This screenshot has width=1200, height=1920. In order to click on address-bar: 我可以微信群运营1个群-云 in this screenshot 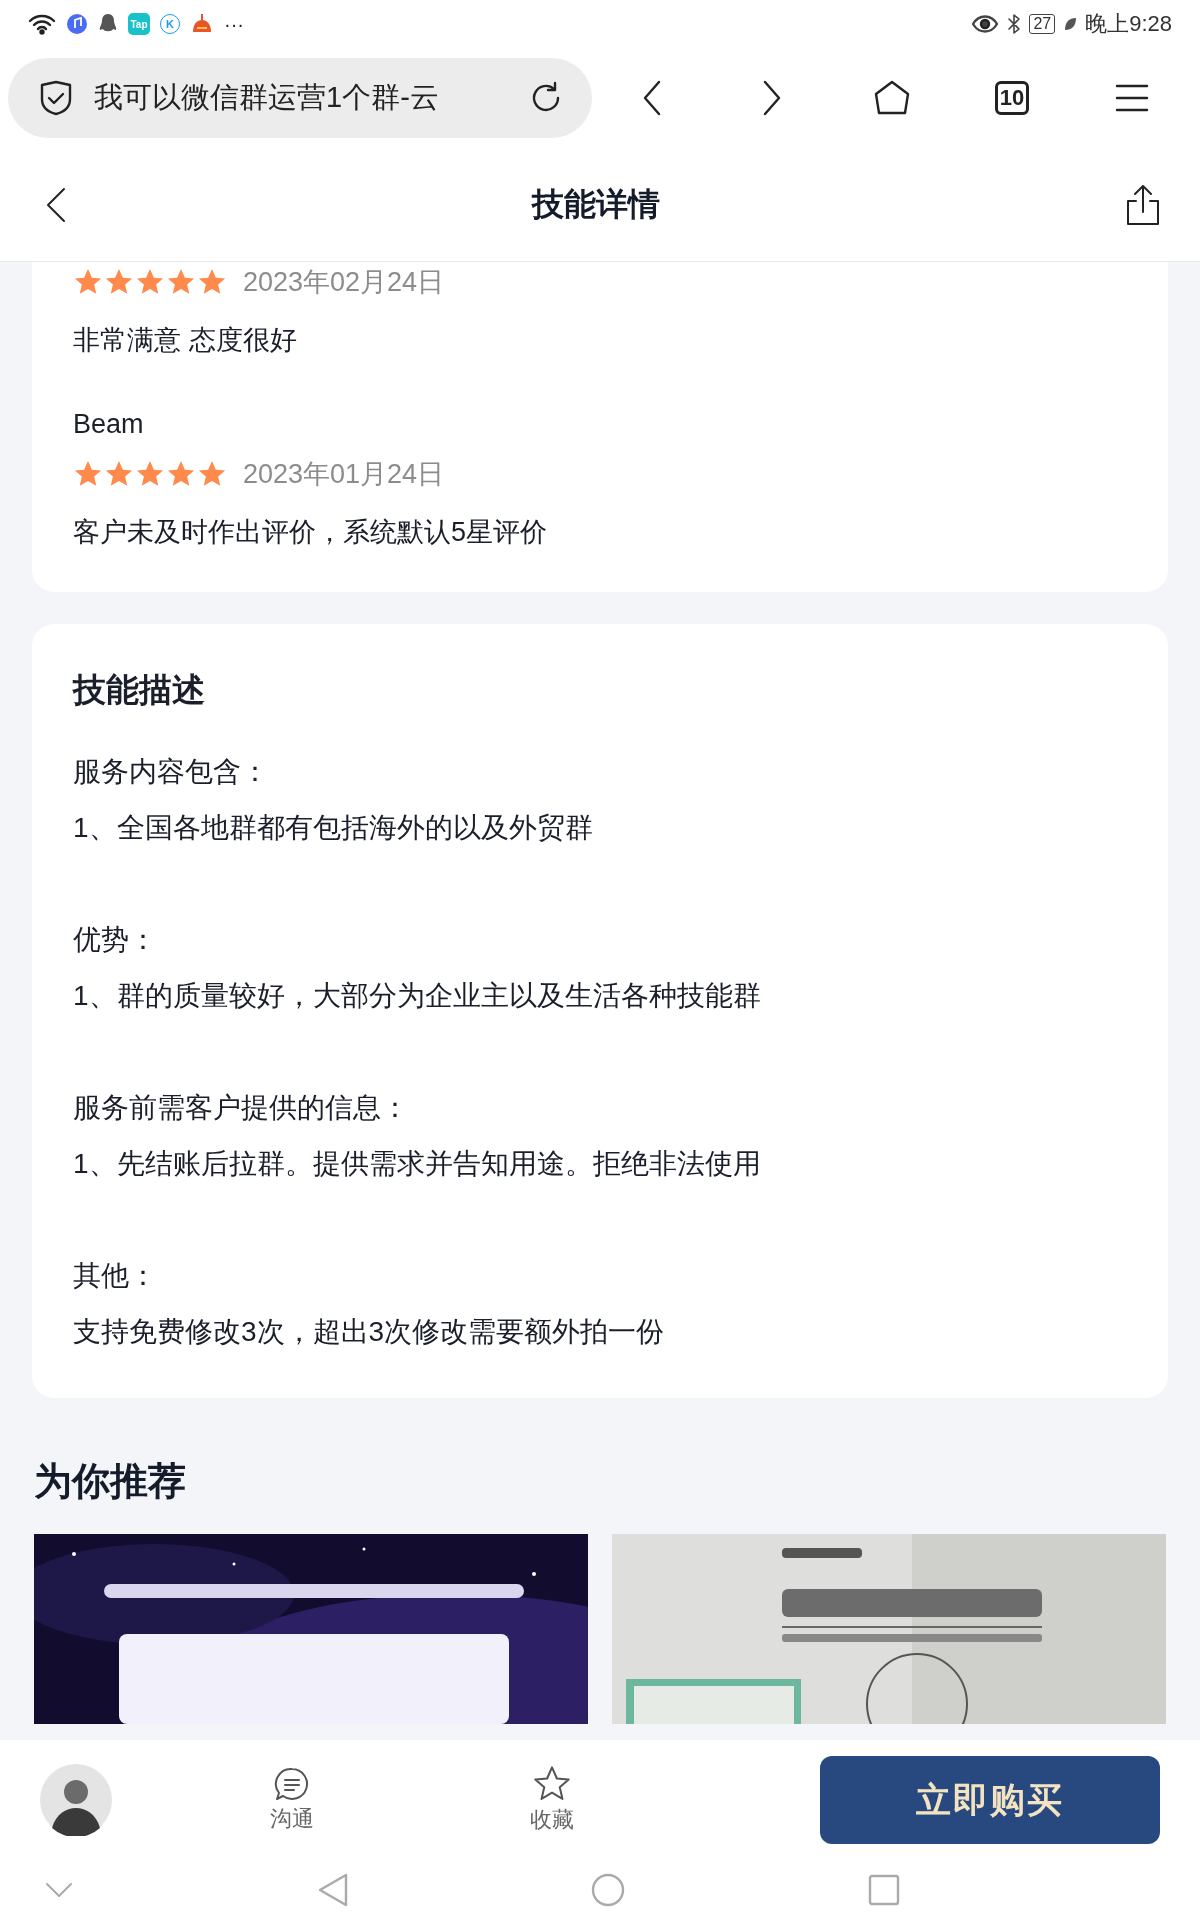, I will do `click(300, 98)`.